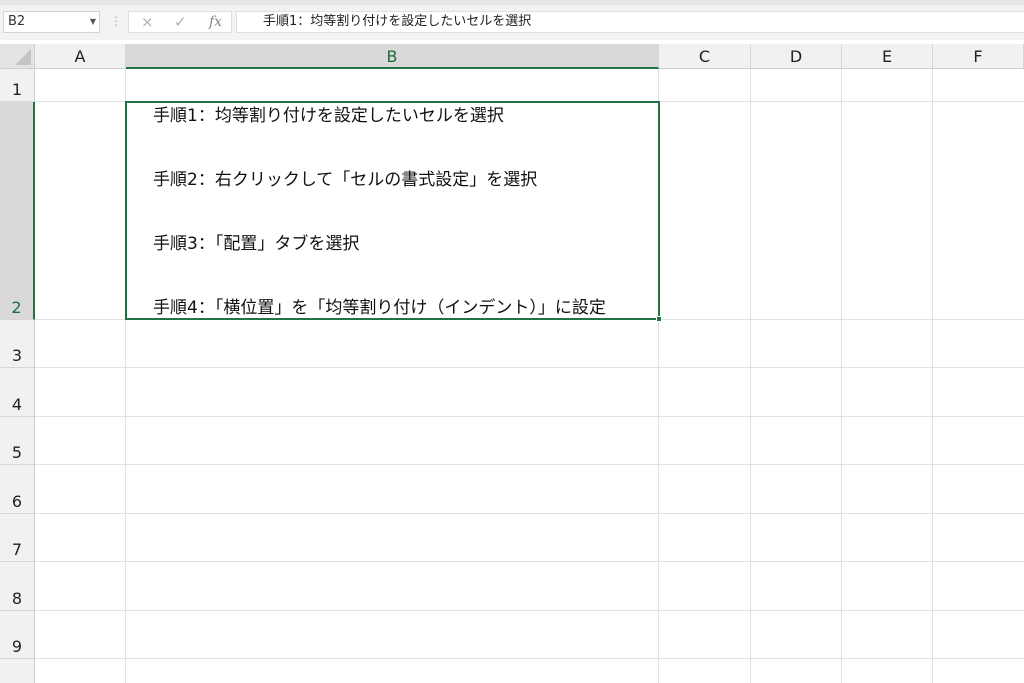 This screenshot has height=683, width=1024. Describe the element at coordinates (17, 489) in the screenshot. I see `row-header-6: 6` at that location.